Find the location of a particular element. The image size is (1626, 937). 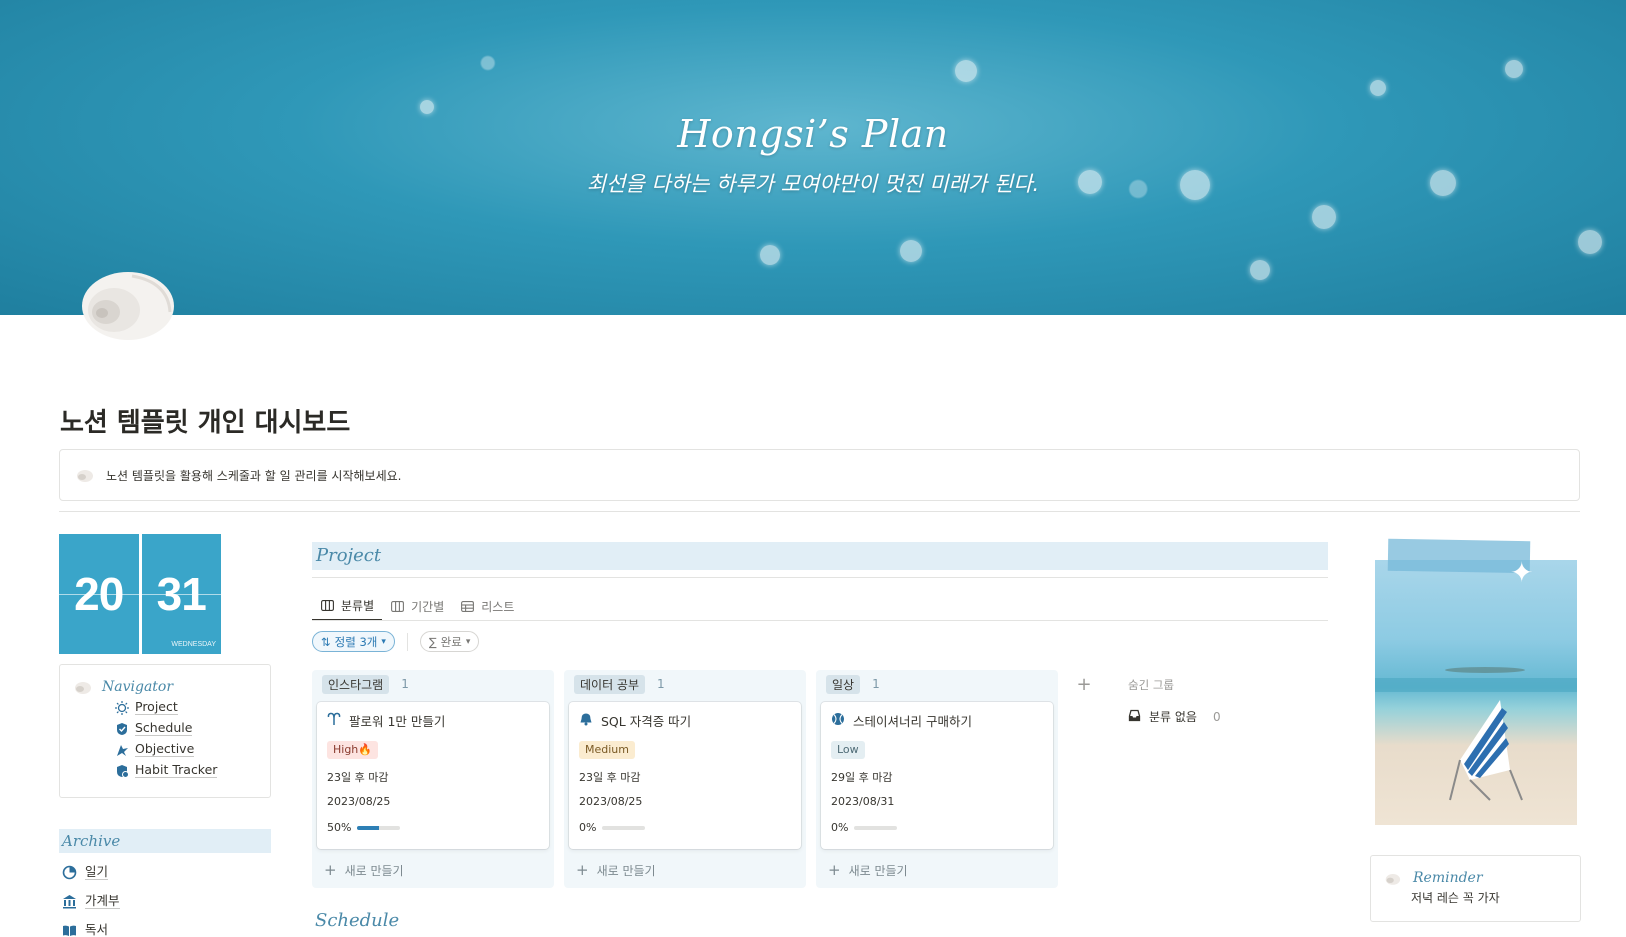

navigator-title: Navigator is located at coordinates (138, 687).